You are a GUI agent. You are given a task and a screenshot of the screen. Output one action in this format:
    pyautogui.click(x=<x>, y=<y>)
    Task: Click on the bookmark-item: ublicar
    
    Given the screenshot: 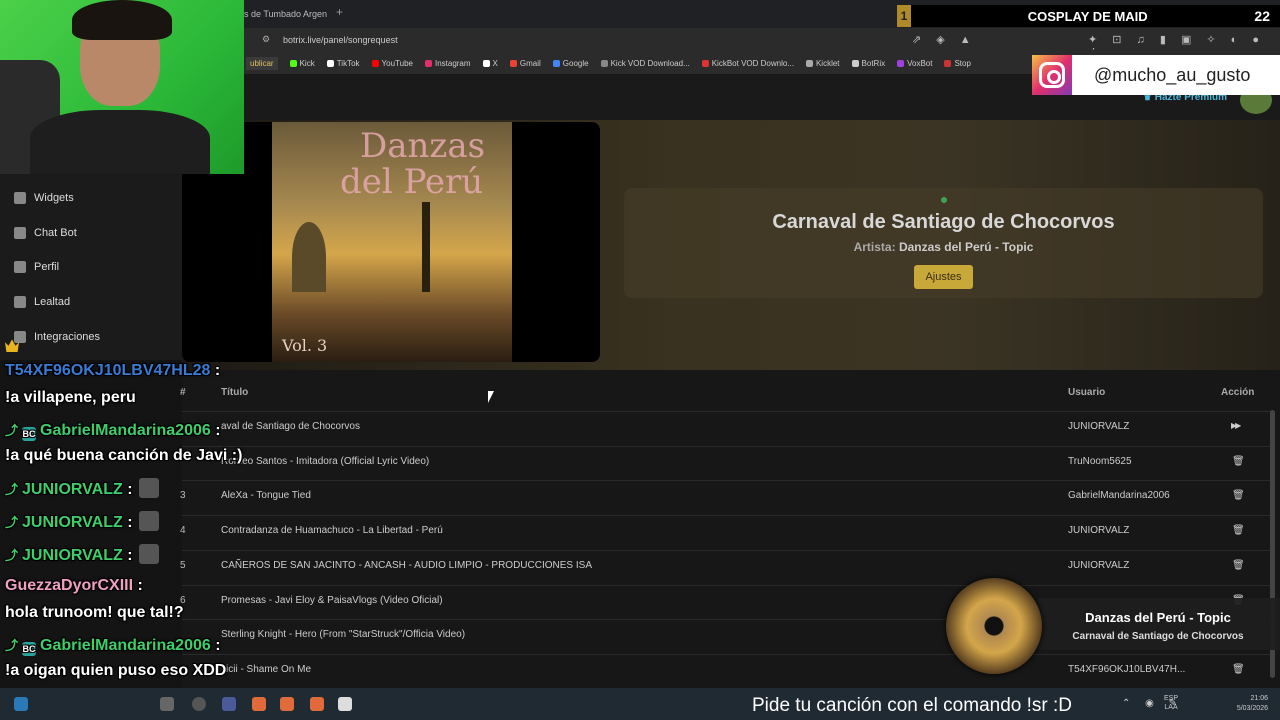 What is the action you would take?
    pyautogui.click(x=262, y=63)
    